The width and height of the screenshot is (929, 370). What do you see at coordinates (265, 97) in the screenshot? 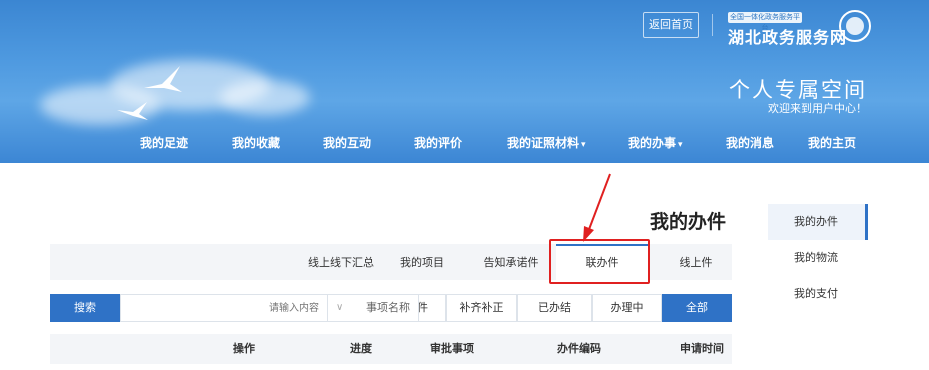
I see `cloud-decoration` at bounding box center [265, 97].